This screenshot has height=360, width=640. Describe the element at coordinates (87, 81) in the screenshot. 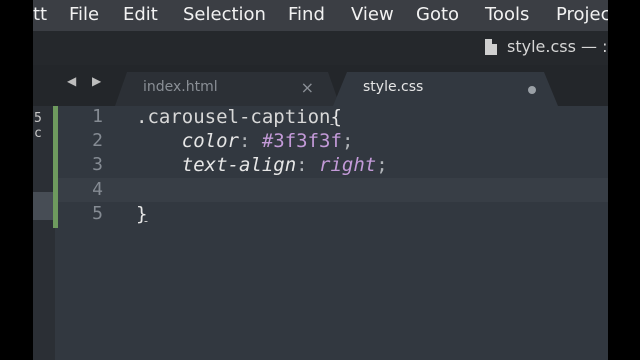

I see `tab-nav-arrows-icon: ◀ ▶` at that location.